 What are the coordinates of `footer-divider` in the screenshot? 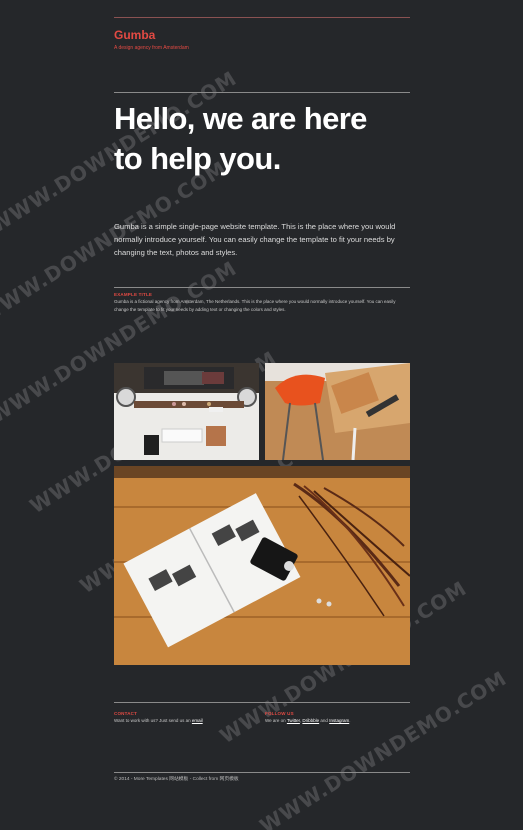 It's located at (262, 702).